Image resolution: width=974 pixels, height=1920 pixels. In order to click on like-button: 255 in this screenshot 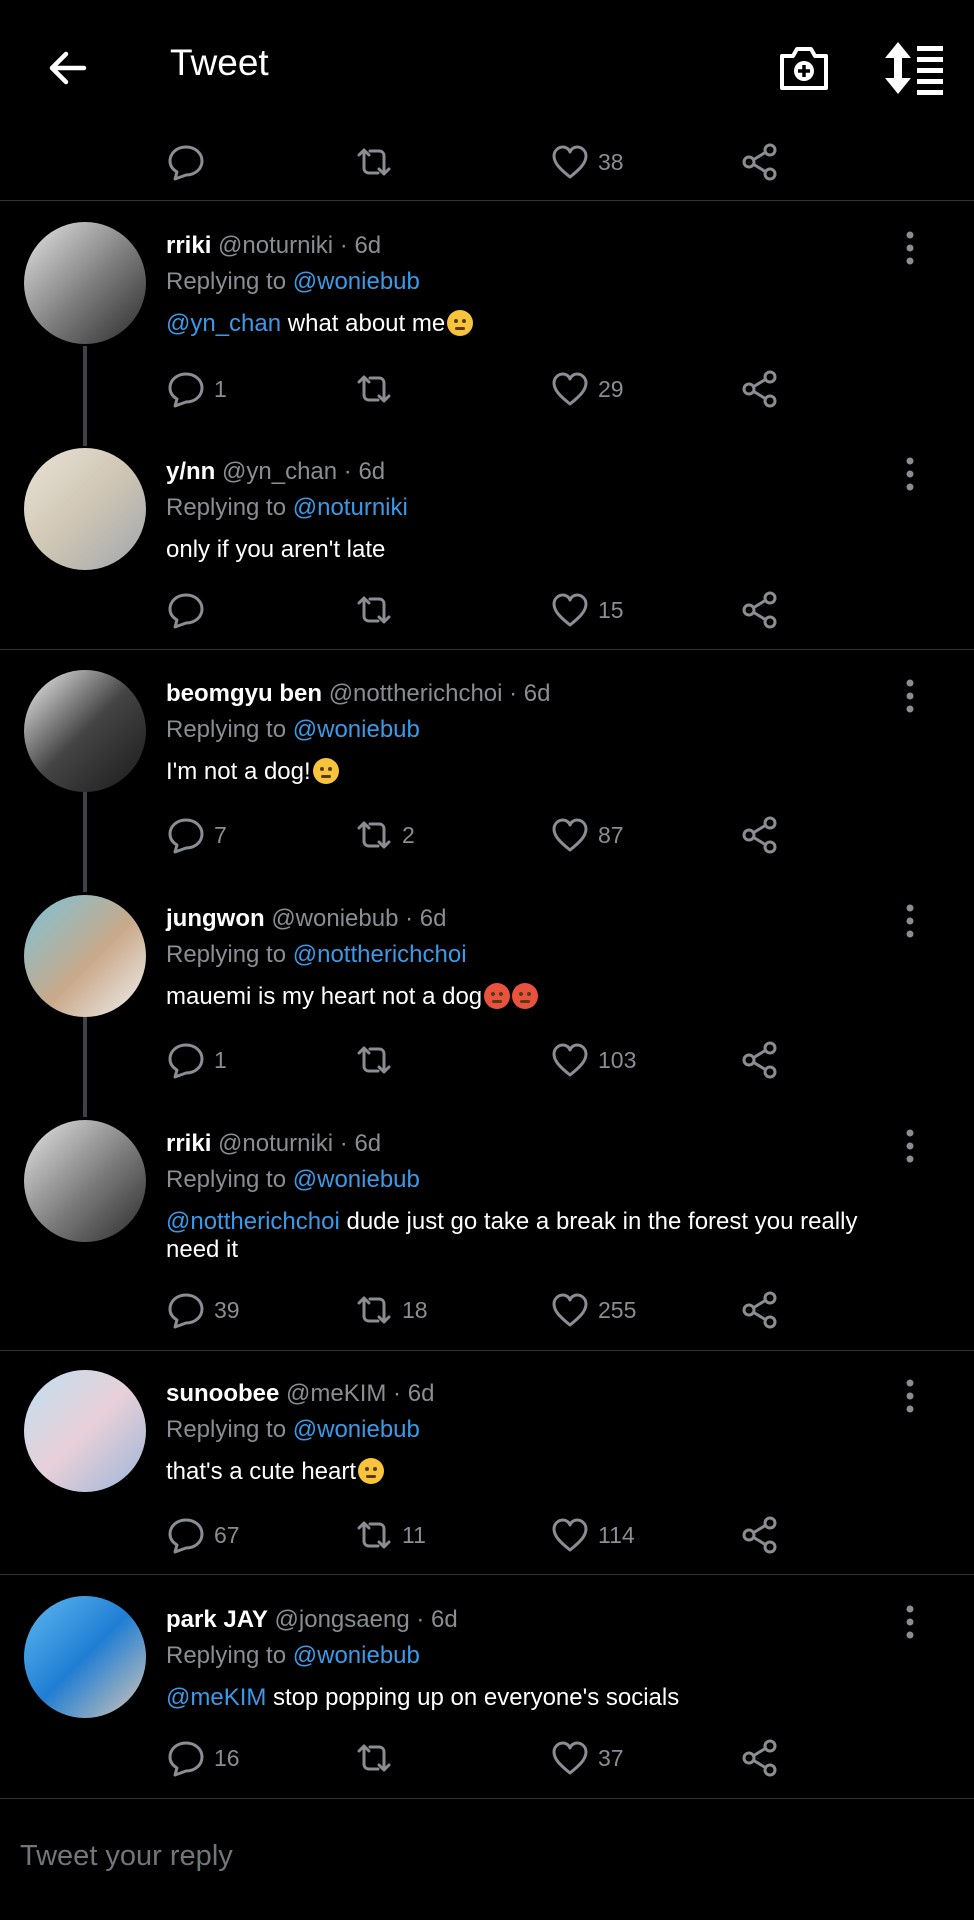, I will do `click(593, 1310)`.